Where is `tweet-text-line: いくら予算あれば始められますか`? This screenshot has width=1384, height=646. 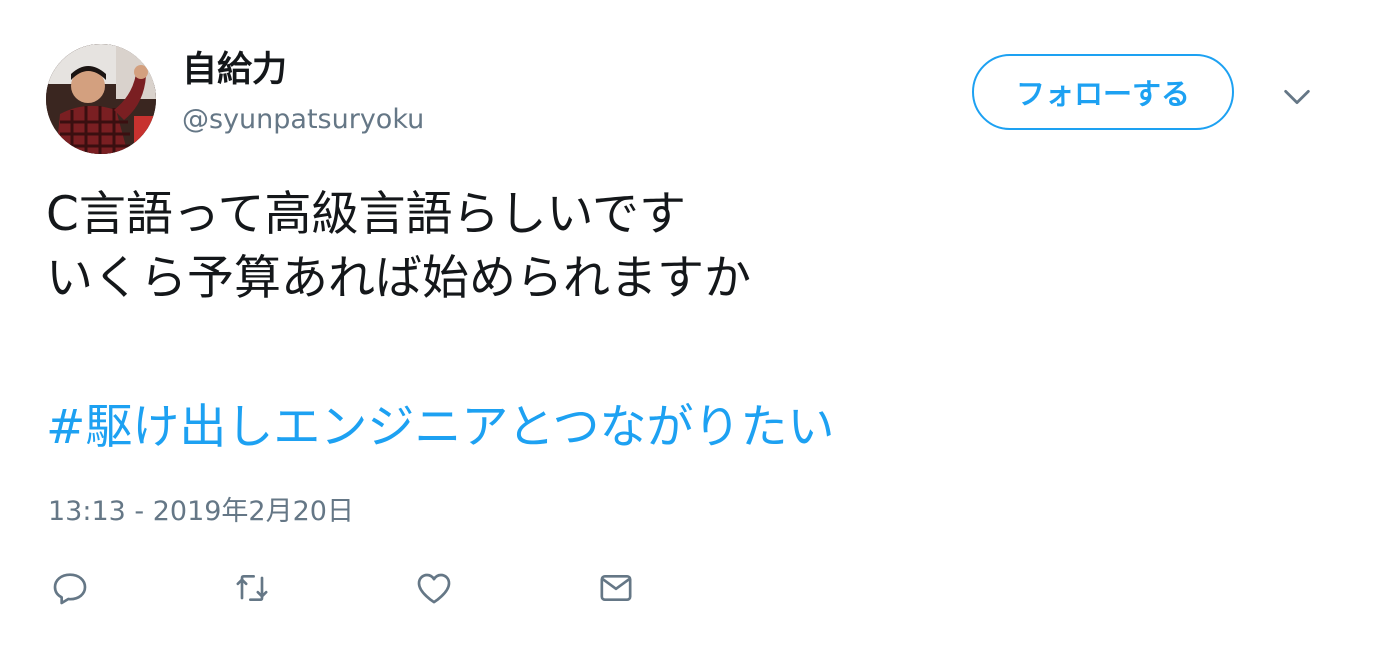 tweet-text-line: いくら予算あれば始められますか is located at coordinates (398, 278).